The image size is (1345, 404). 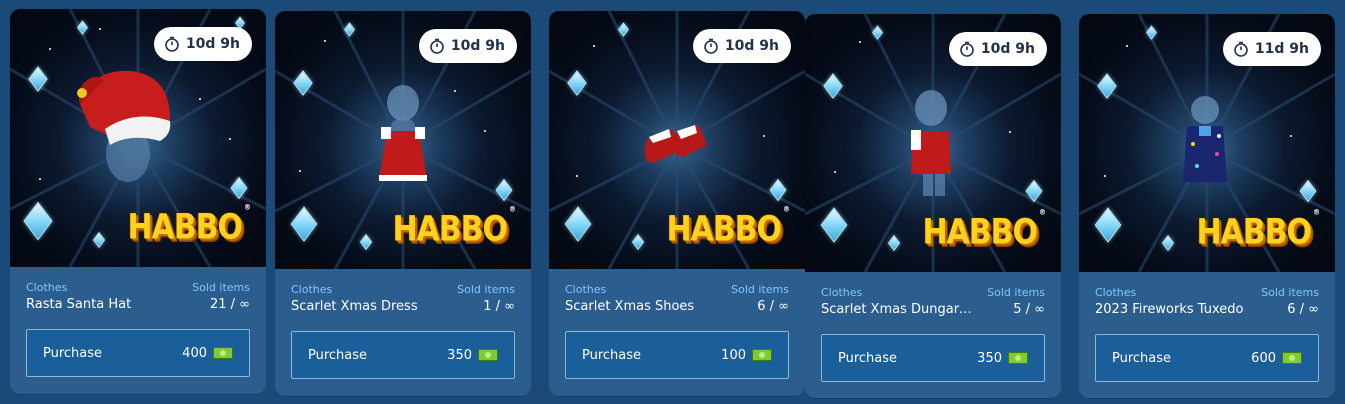 What do you see at coordinates (897, 309) in the screenshot?
I see `item-name: Scarlet Xmas Dungarees` at bounding box center [897, 309].